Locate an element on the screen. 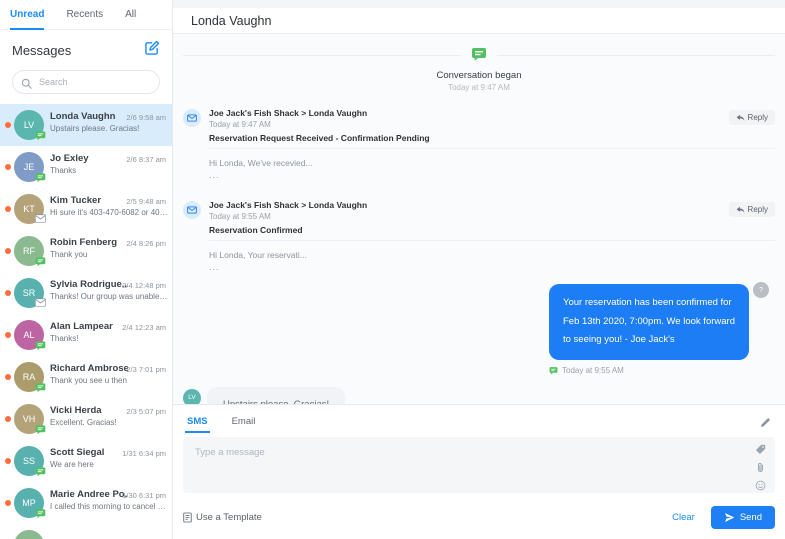  conversation-header: Londa Vaughn is located at coordinates (479, 21).